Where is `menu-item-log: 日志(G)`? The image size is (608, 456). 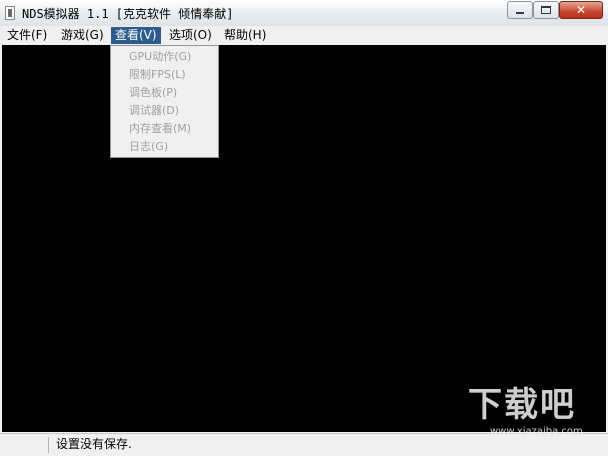
menu-item-log: 日志(G) is located at coordinates (148, 147).